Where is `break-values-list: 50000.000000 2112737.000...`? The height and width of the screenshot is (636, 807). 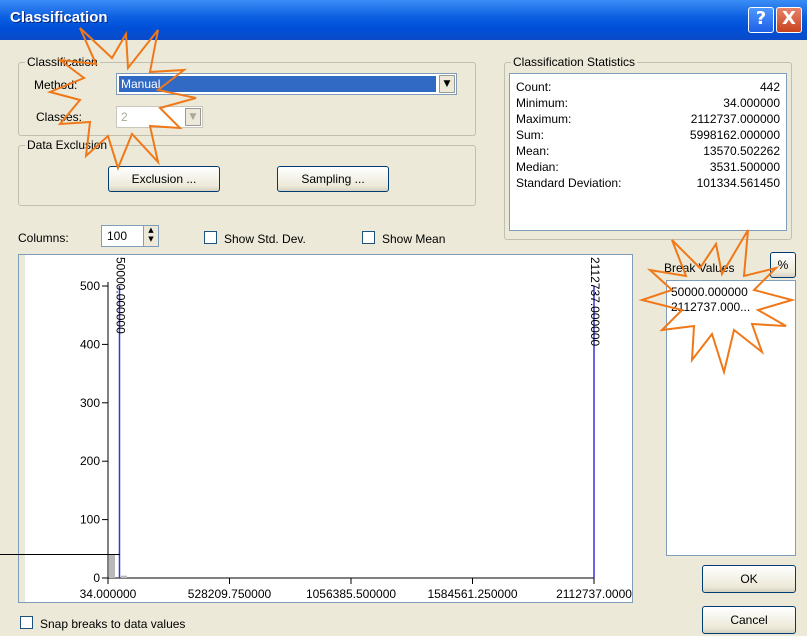
break-values-list: 50000.000000 2112737.000... is located at coordinates (731, 418).